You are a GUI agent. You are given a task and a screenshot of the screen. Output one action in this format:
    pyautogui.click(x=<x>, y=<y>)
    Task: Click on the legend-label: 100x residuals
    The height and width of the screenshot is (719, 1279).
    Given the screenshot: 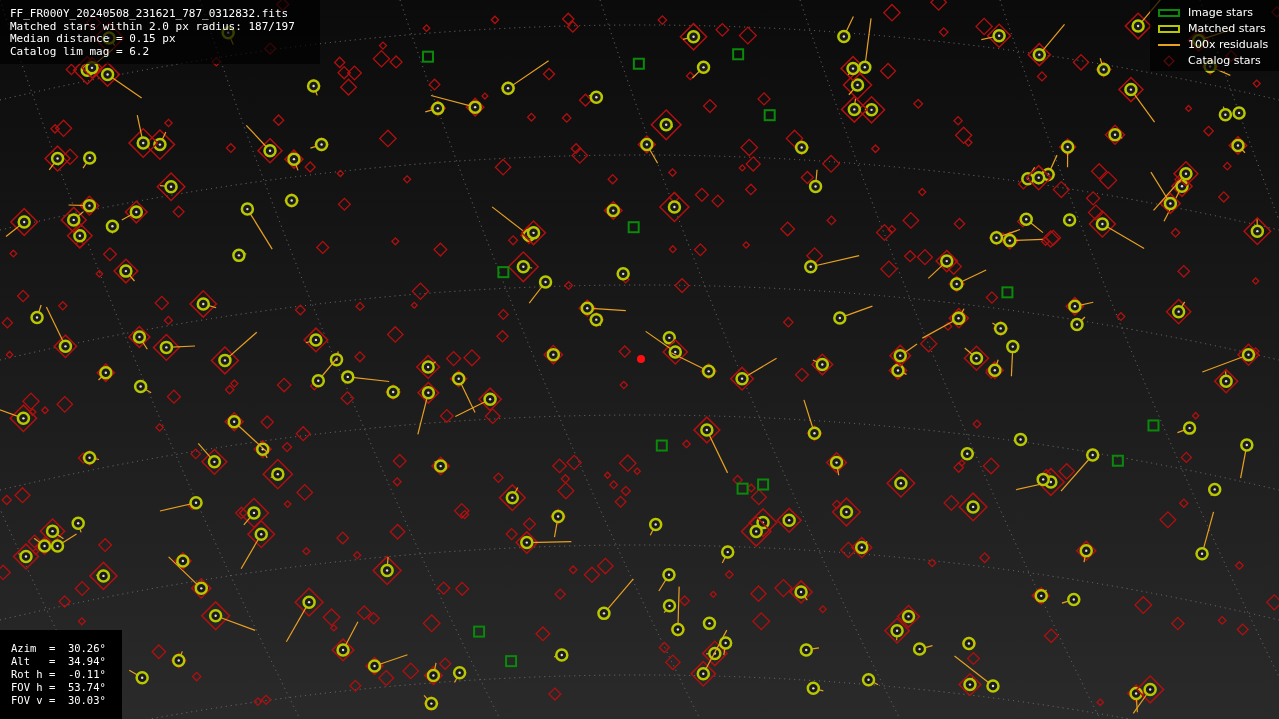 What is the action you would take?
    pyautogui.click(x=1228, y=44)
    